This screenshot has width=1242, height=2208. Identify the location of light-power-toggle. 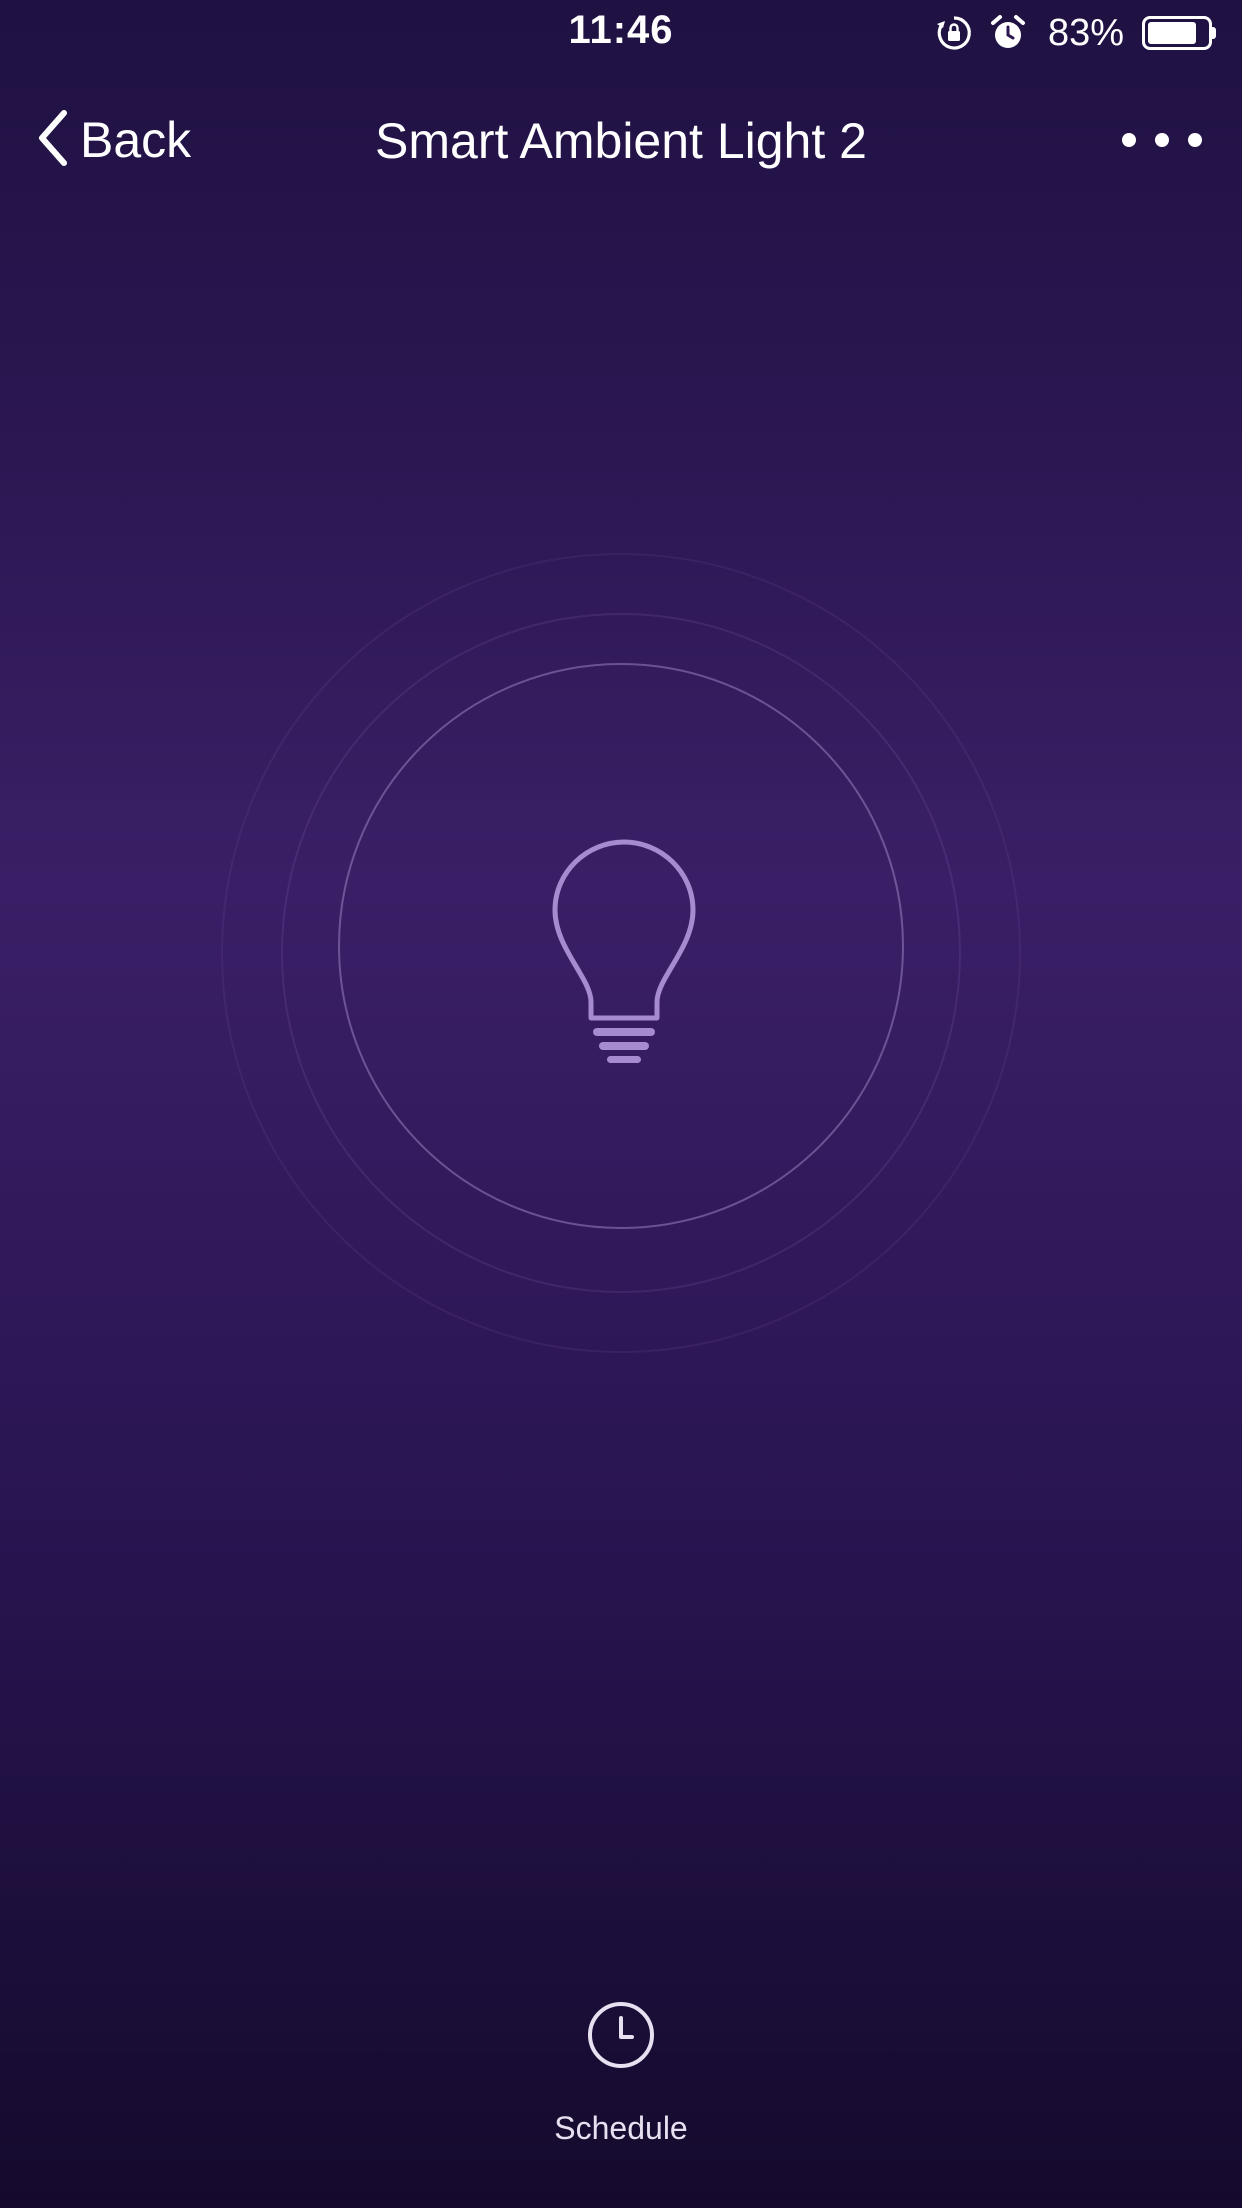
(621, 946).